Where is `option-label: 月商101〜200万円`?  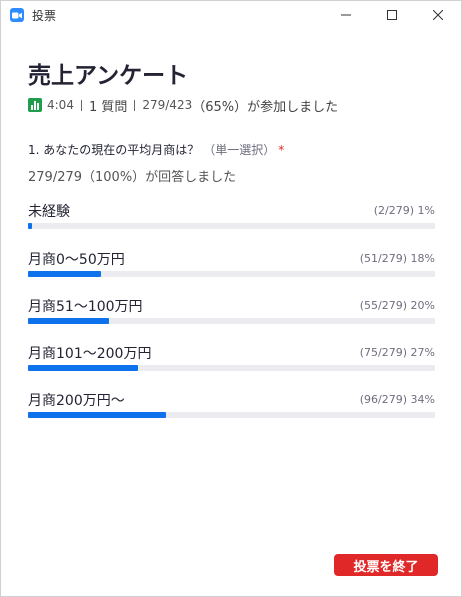
option-label: 月商101〜200万円 is located at coordinates (90, 354).